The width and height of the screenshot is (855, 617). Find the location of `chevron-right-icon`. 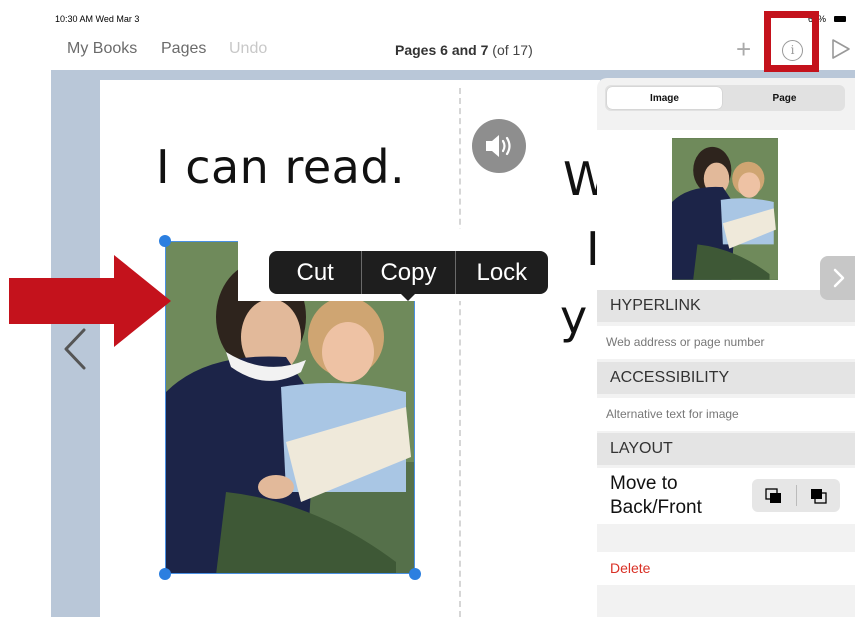

chevron-right-icon is located at coordinates (839, 278).